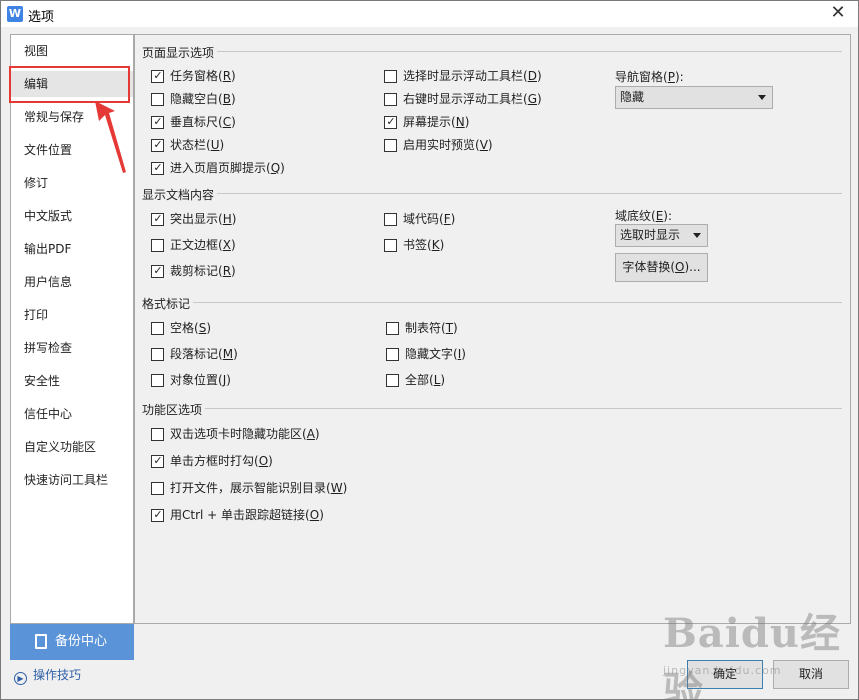  What do you see at coordinates (644, 216) in the screenshot?
I see `field-shading-label: 域底纹(E):` at bounding box center [644, 216].